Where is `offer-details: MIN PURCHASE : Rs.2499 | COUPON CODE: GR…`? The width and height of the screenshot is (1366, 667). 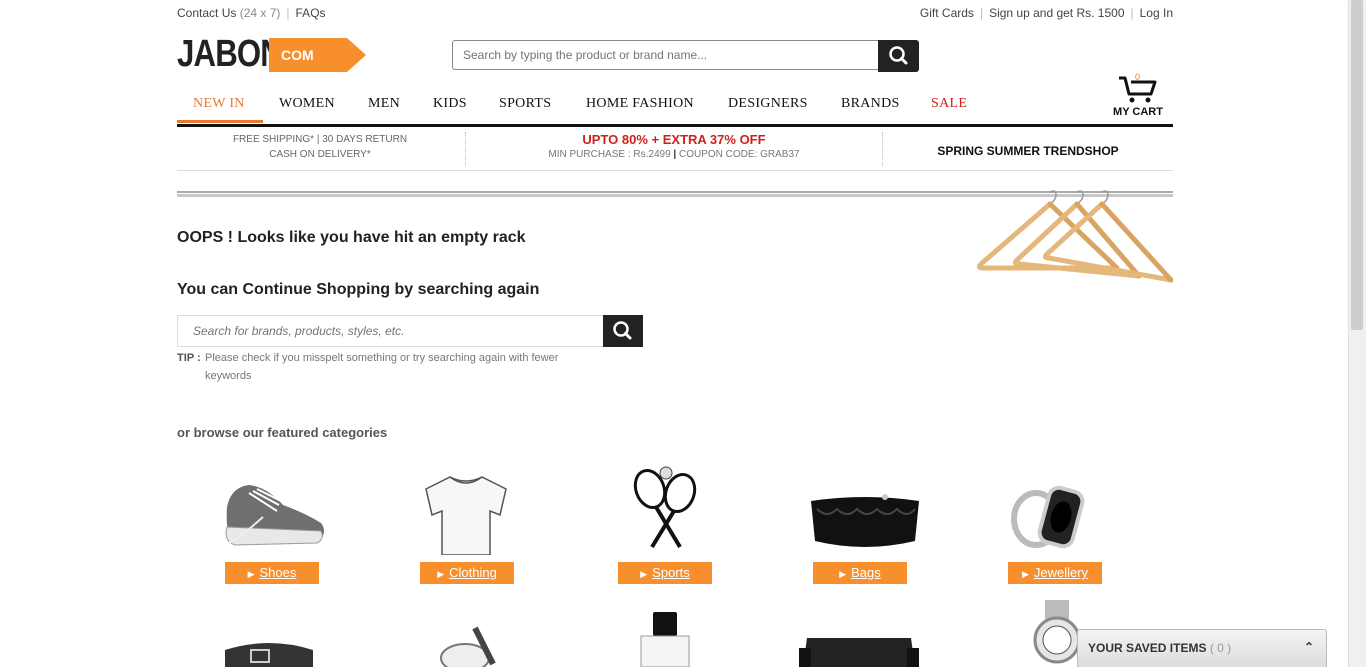
offer-details: MIN PURCHASE : Rs.2499 | COUPON CODE: GR… is located at coordinates (674, 154).